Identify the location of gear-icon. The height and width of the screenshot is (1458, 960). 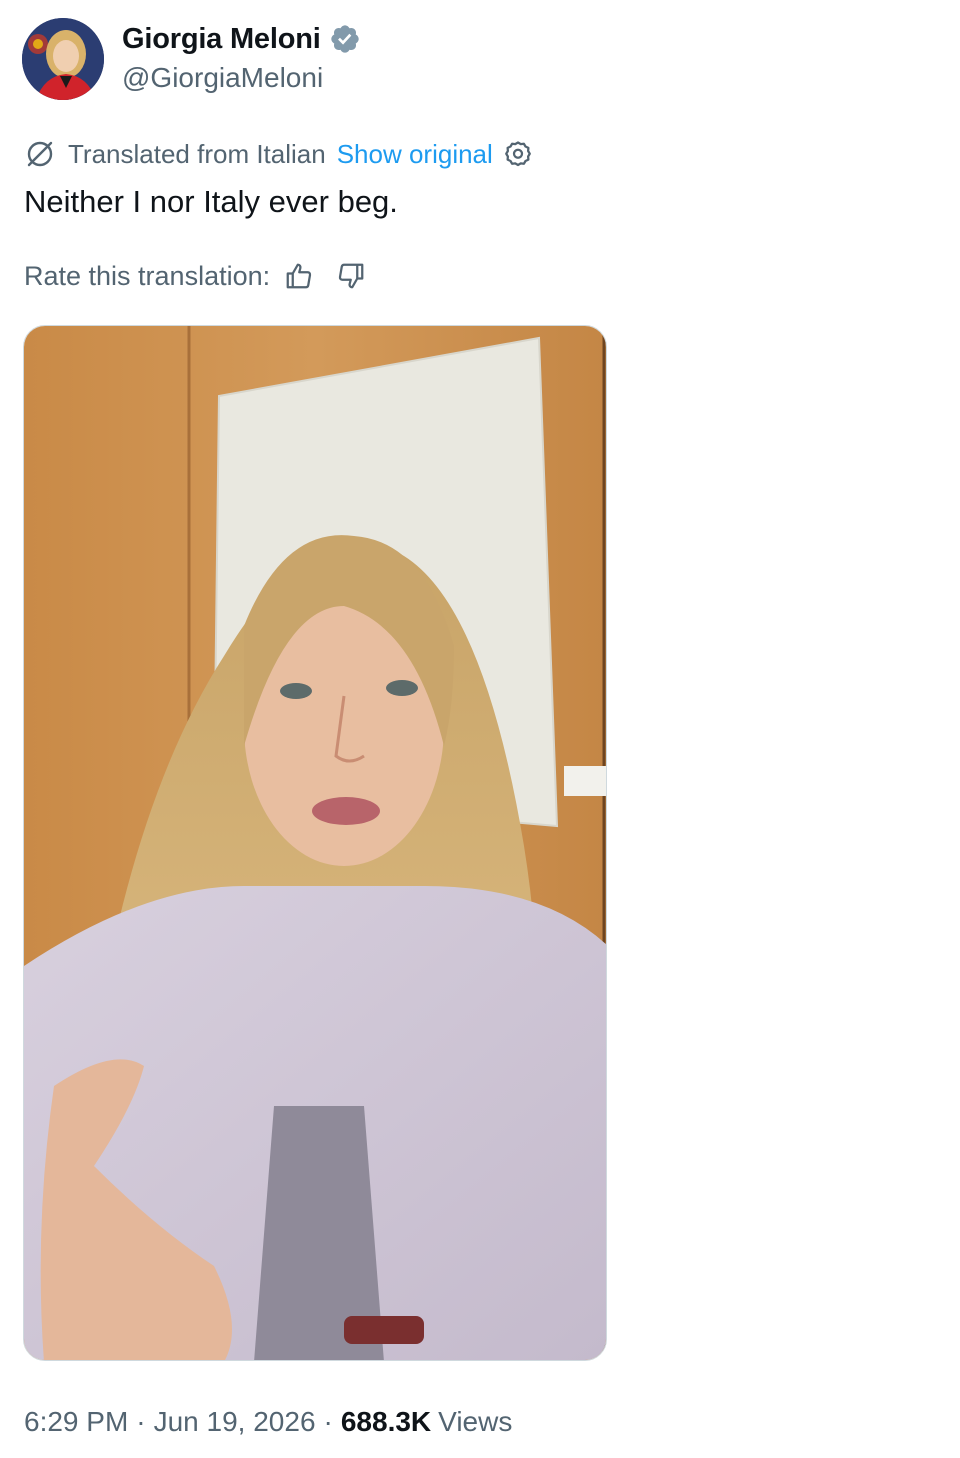
(518, 154).